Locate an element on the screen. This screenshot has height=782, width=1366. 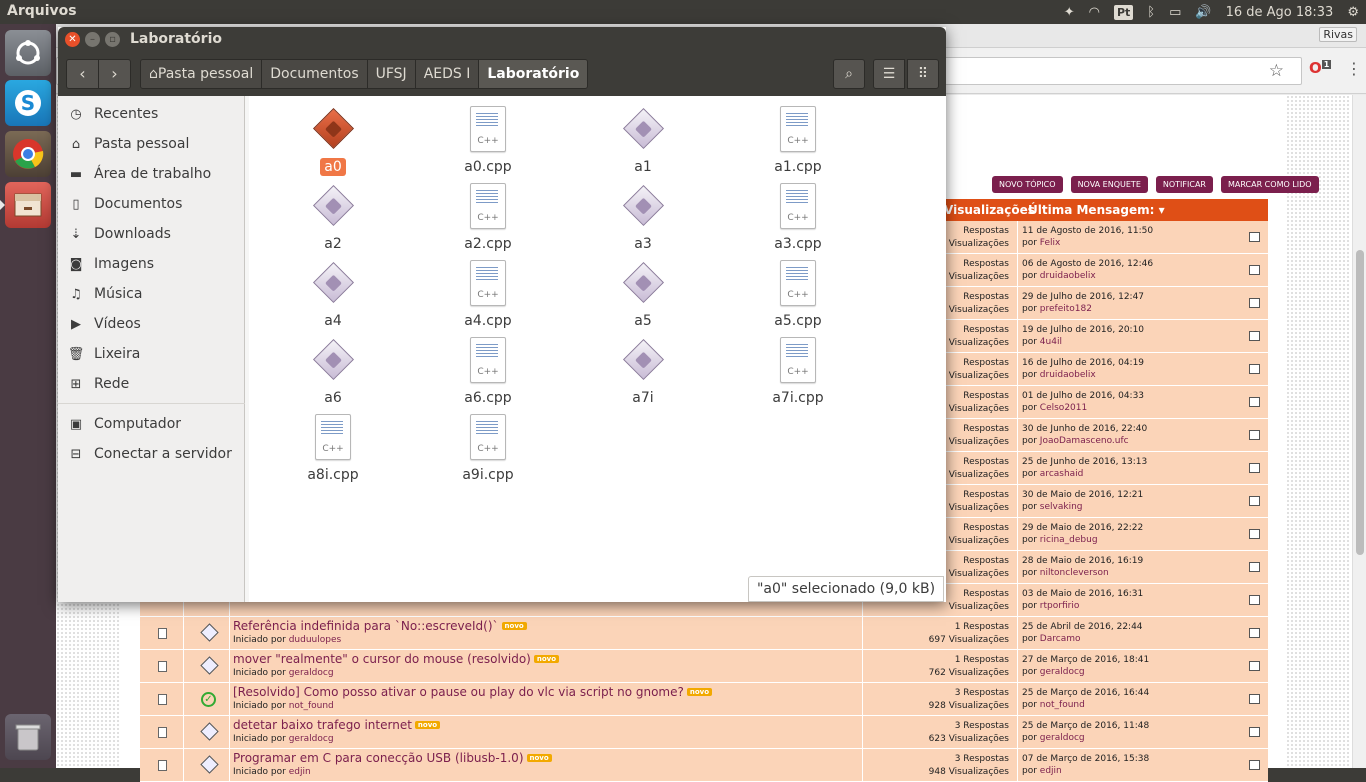
notify-button: NOTIFICAR is located at coordinates (1184, 184).